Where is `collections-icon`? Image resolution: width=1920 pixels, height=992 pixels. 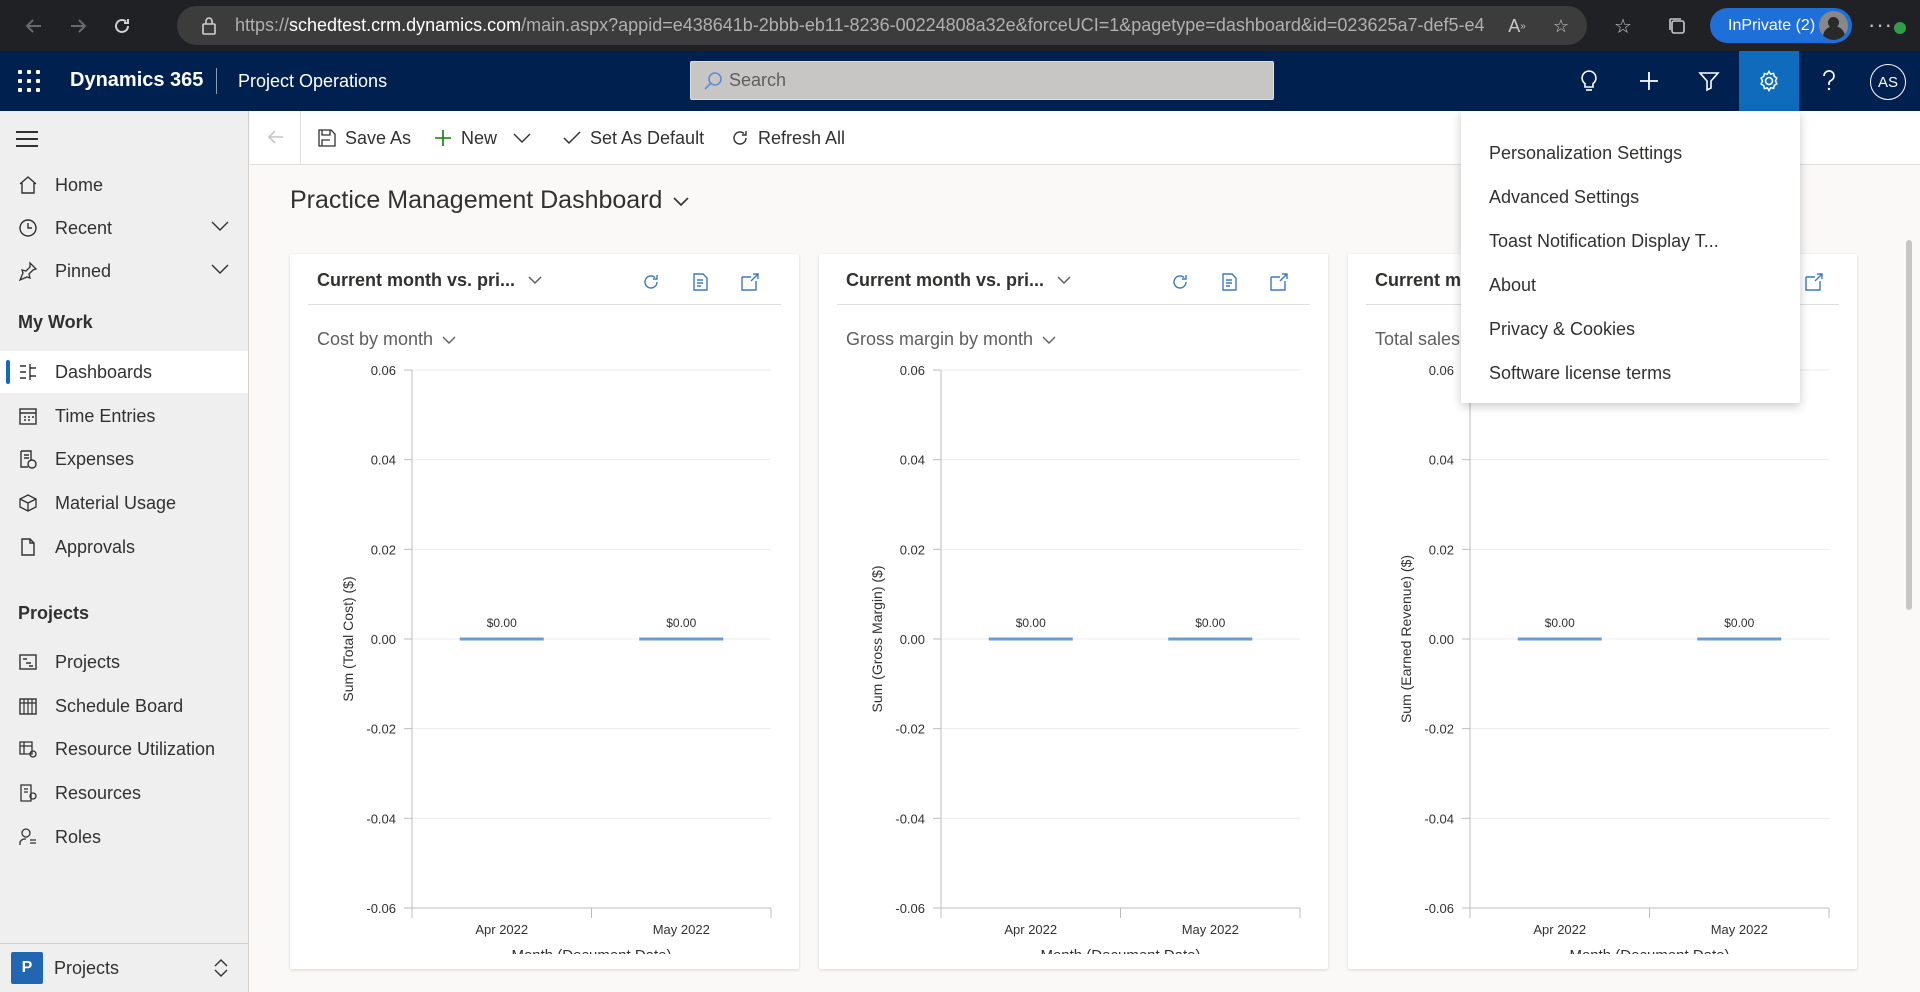 collections-icon is located at coordinates (1677, 26).